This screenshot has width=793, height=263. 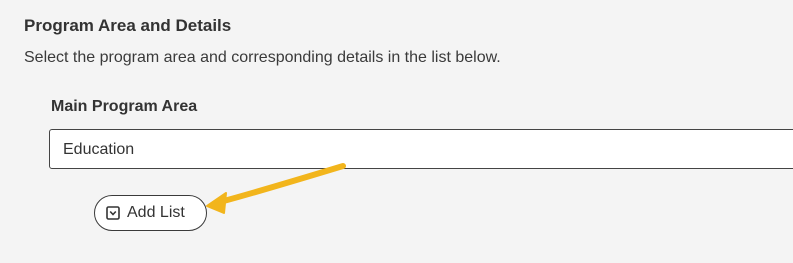 I want to click on add-list-button: Add List, so click(x=150, y=213).